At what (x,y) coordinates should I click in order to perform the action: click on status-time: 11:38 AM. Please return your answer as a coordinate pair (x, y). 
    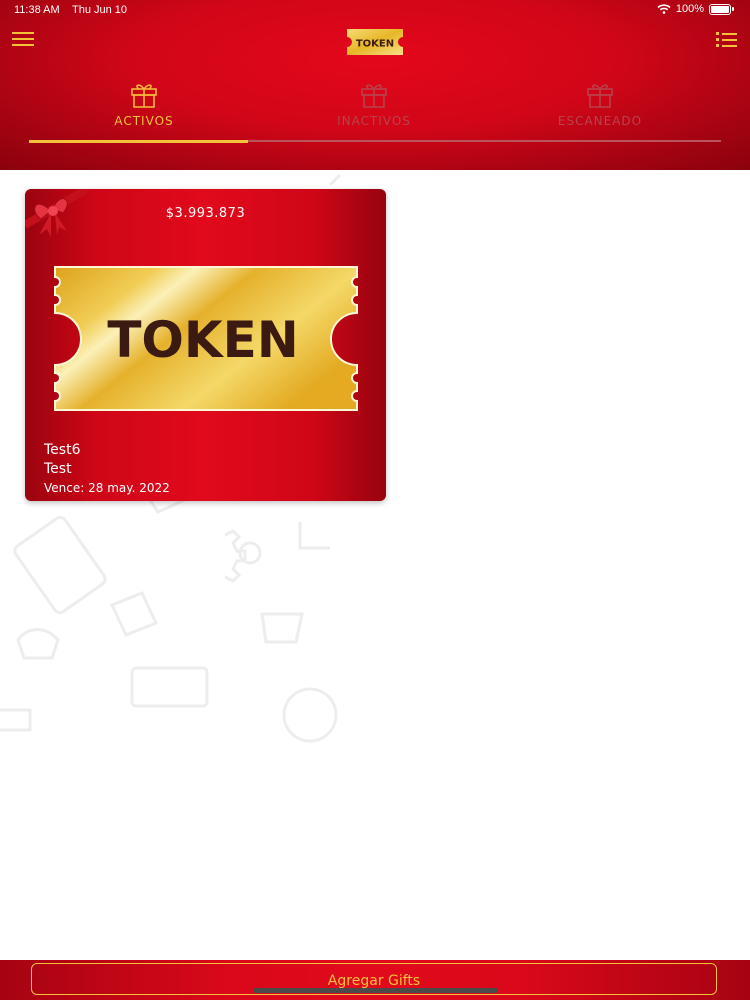
    Looking at the image, I should click on (37, 10).